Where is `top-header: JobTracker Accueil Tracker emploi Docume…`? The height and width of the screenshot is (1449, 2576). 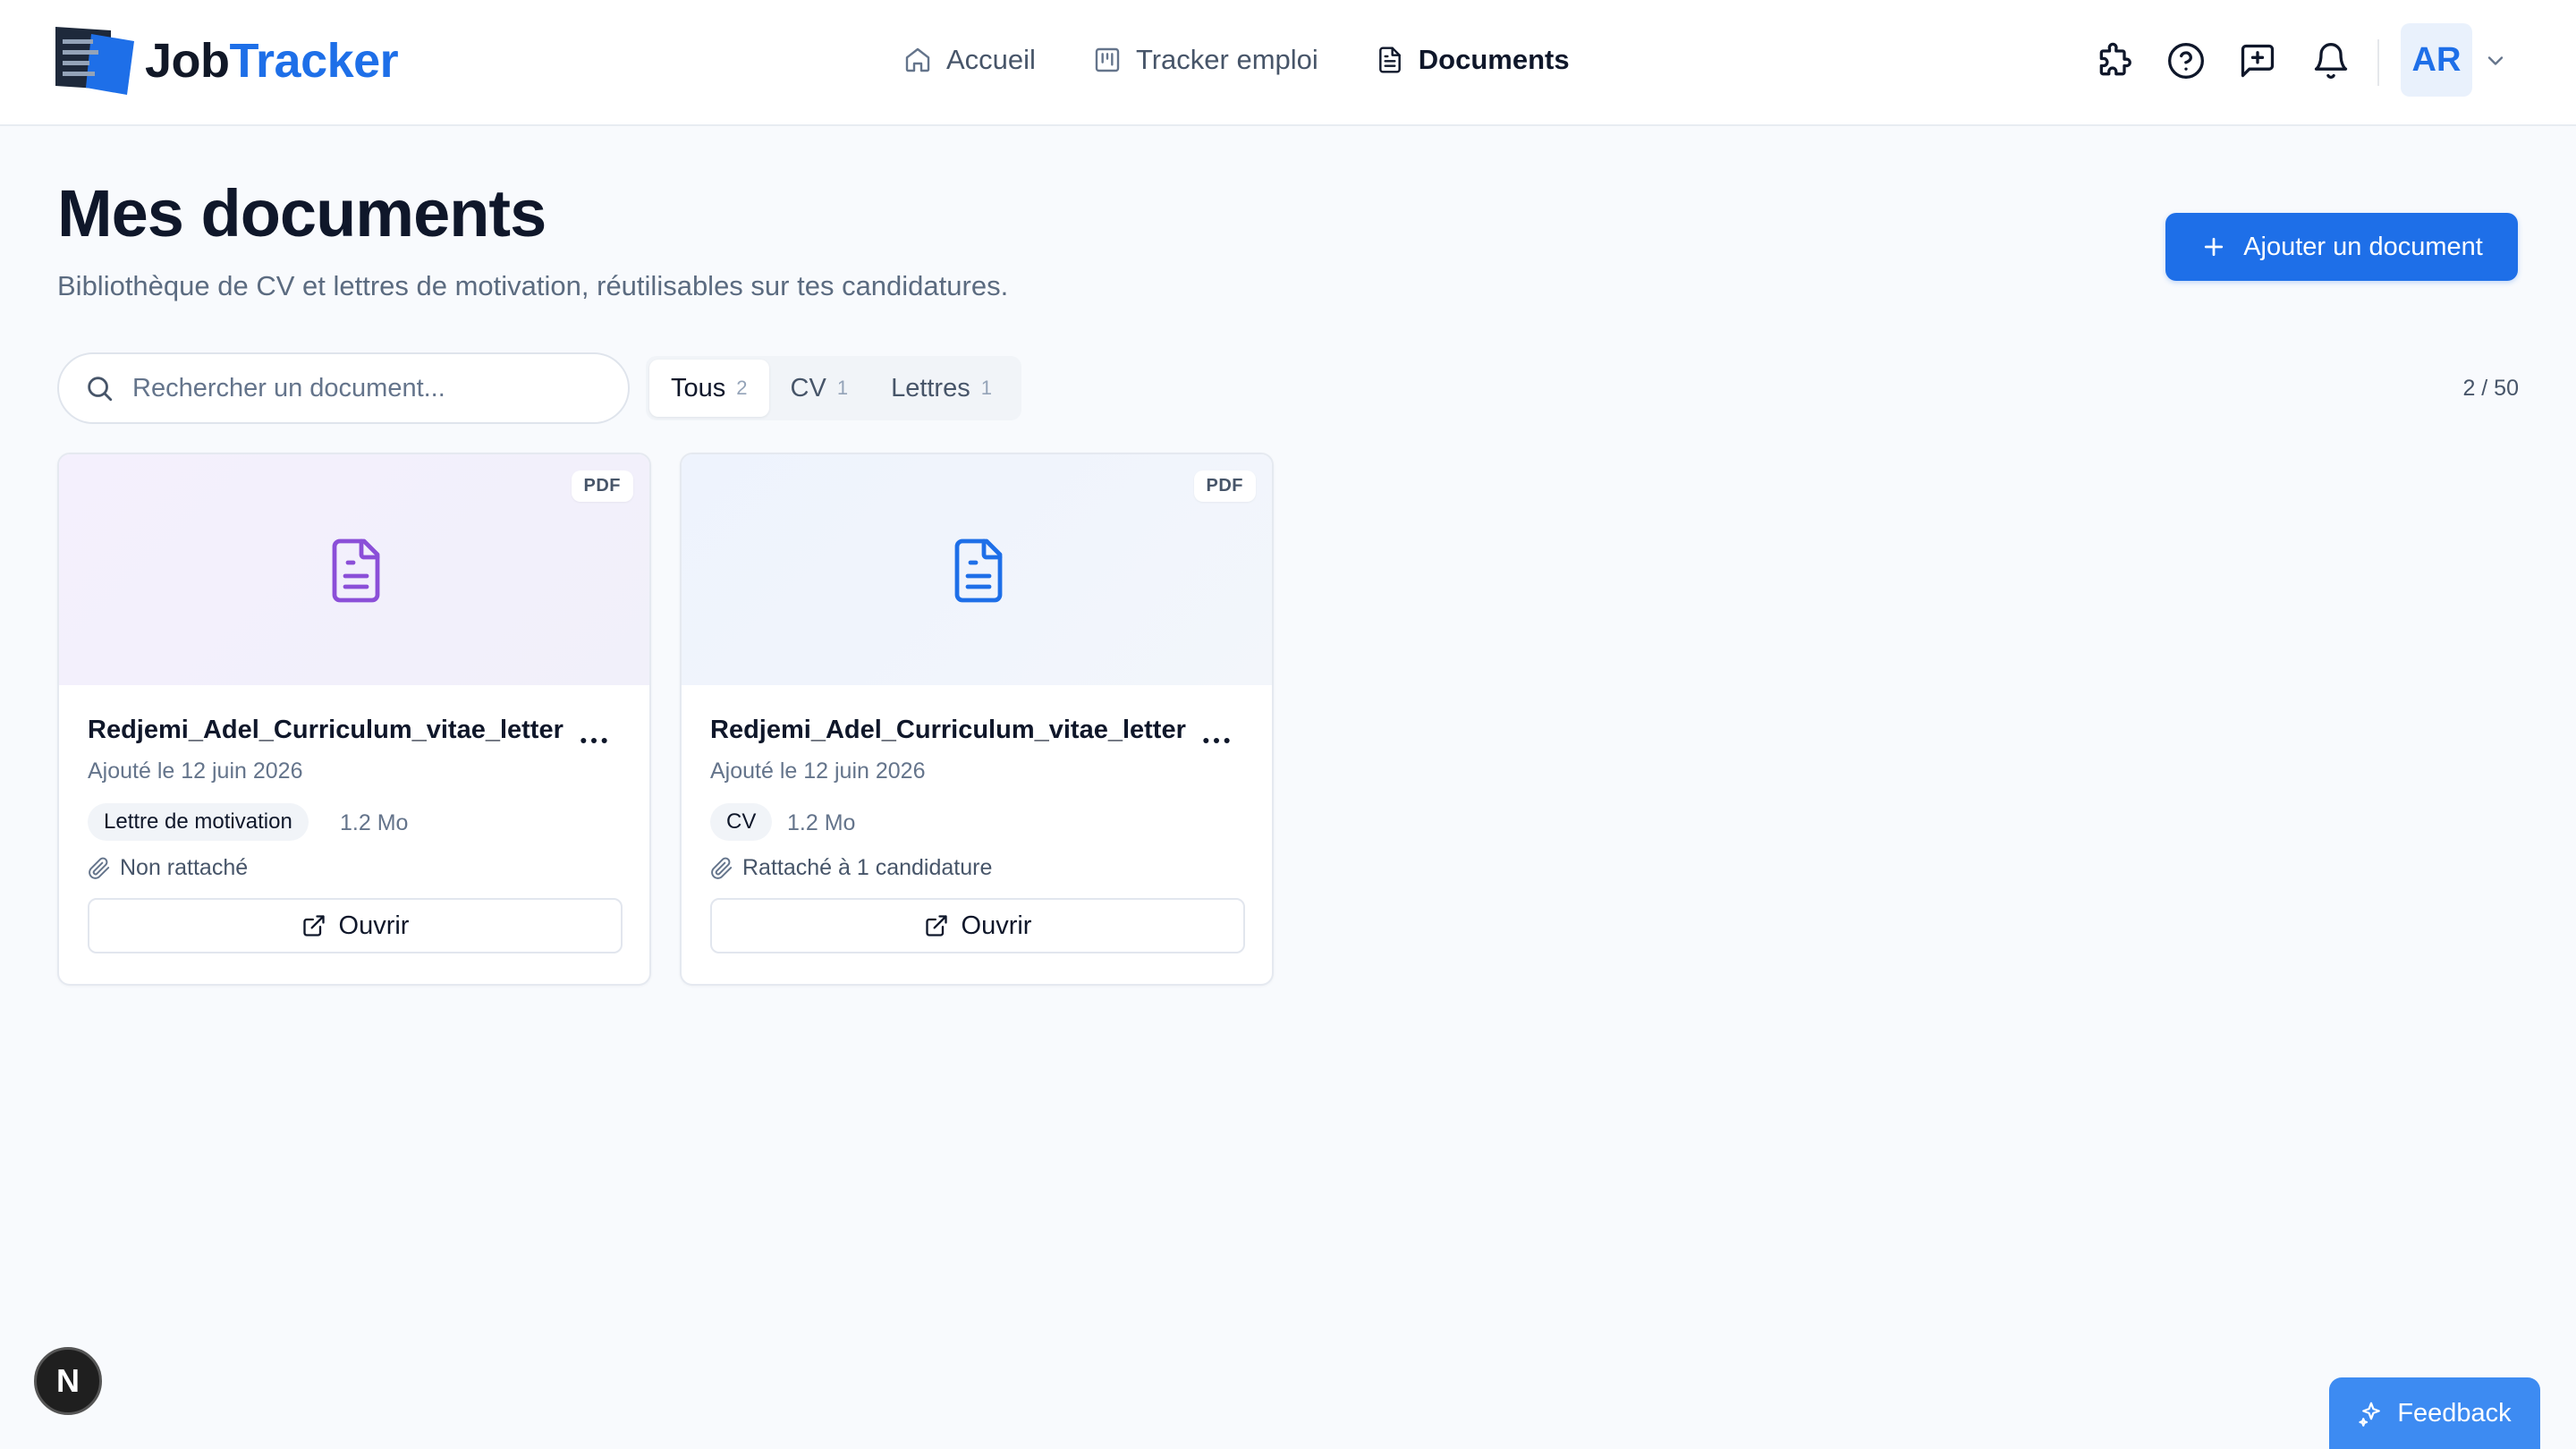
top-header: JobTracker Accueil Tracker emploi Docume… is located at coordinates (1288, 63).